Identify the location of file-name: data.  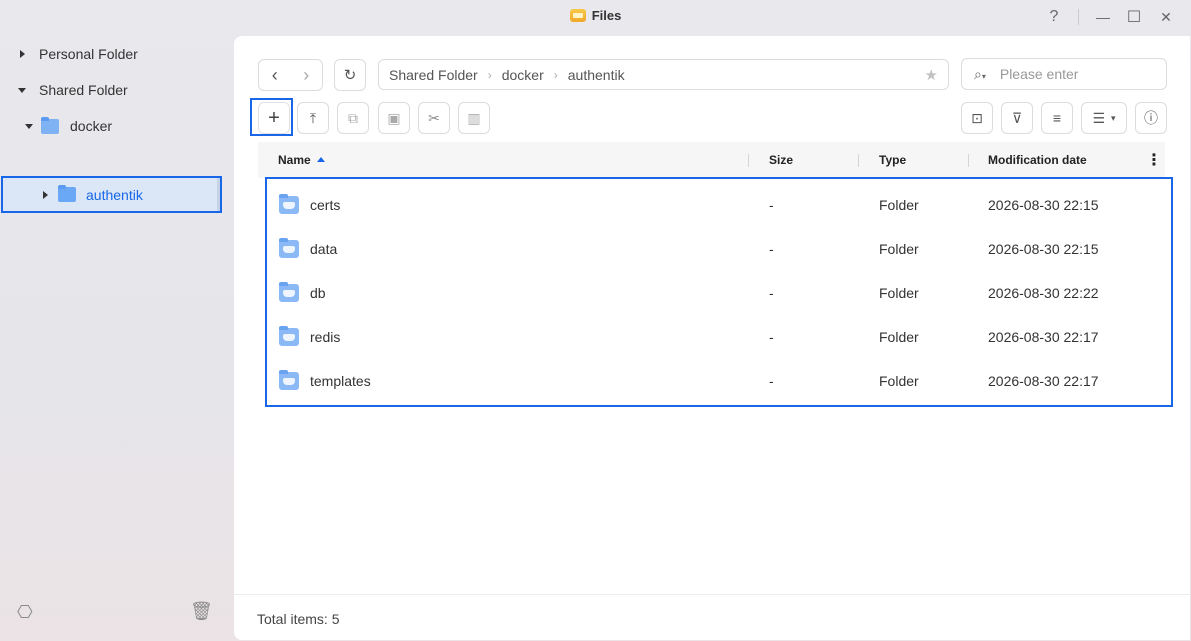
(324, 249).